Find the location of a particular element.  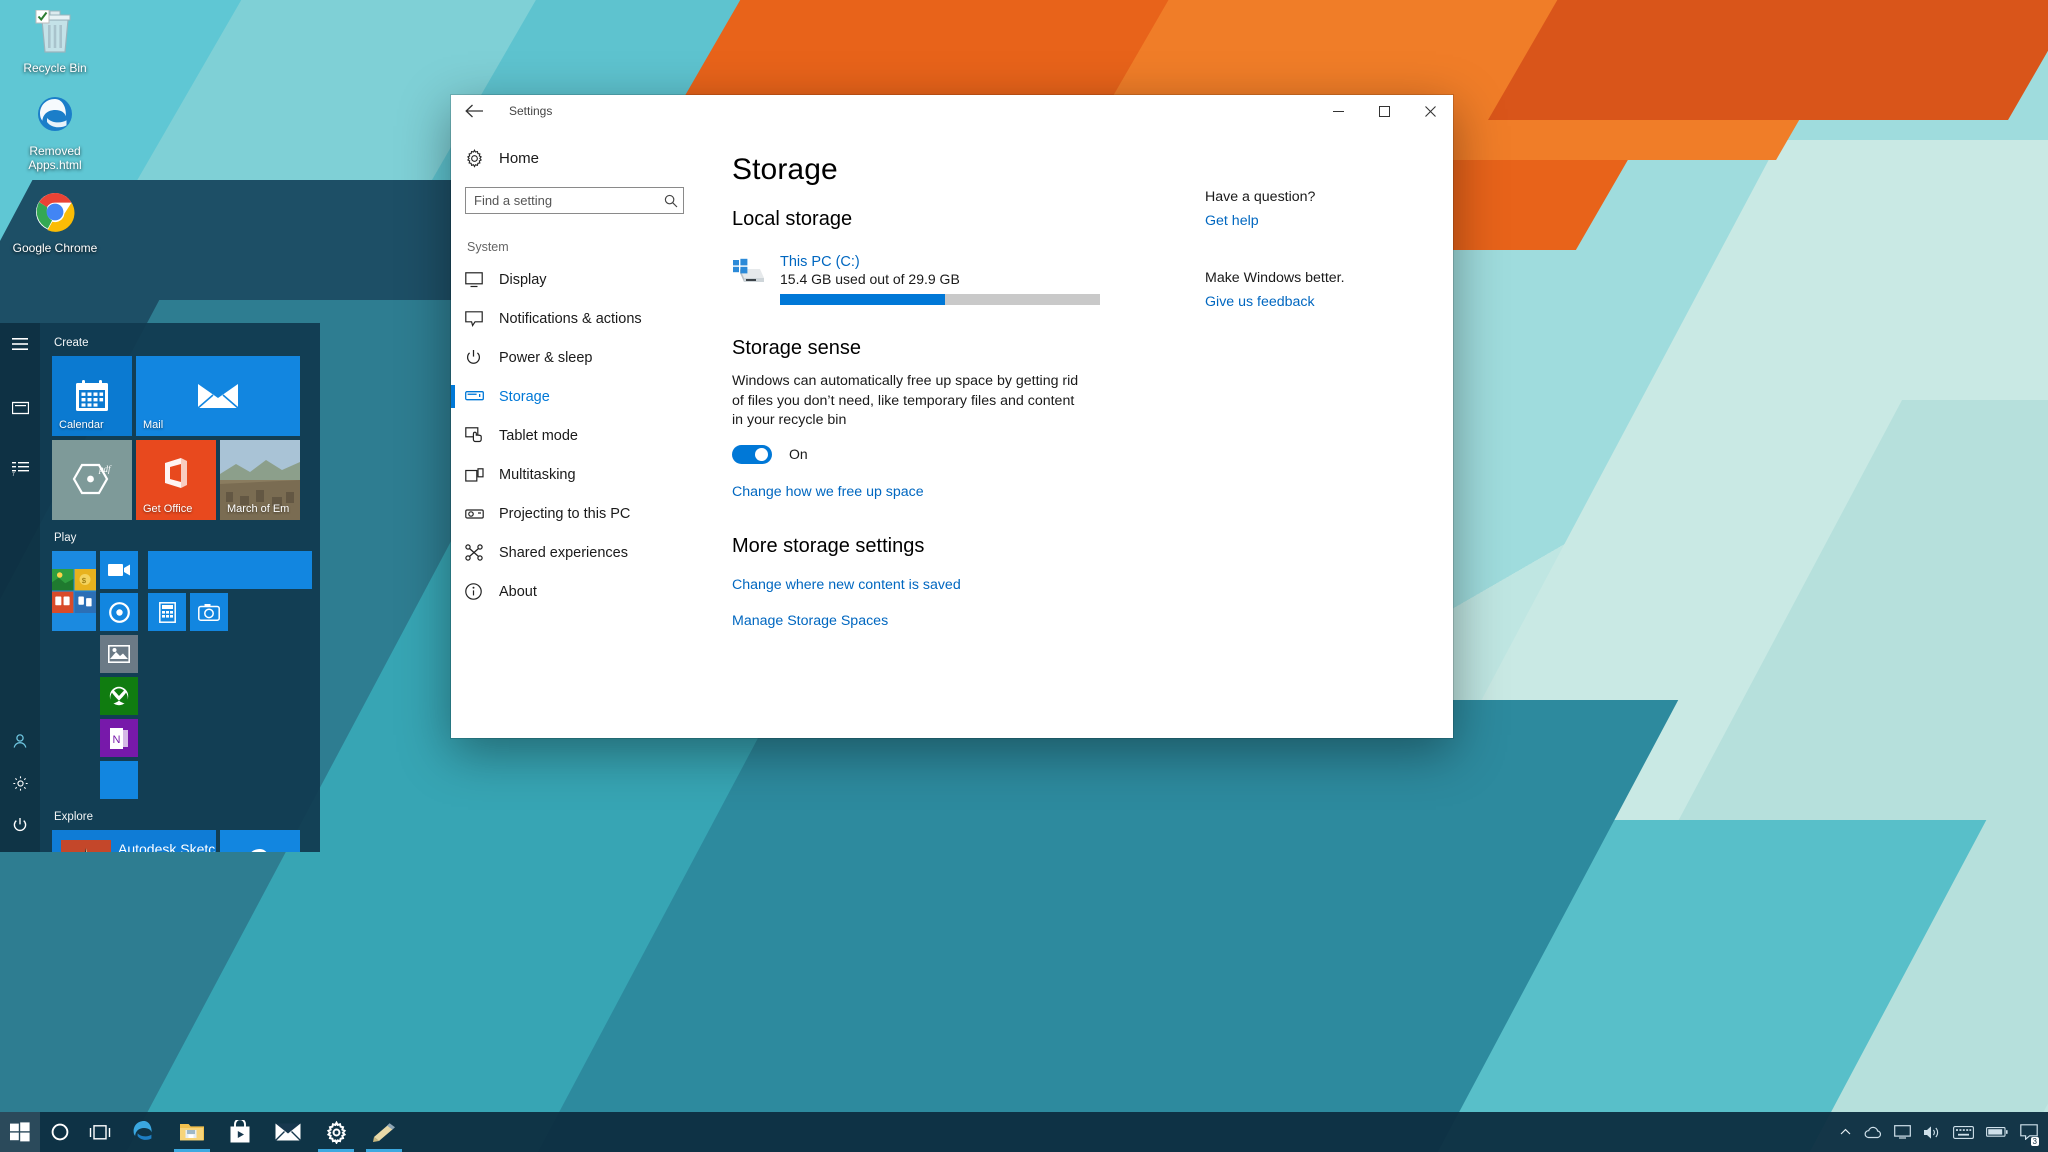

onenote-icon: N is located at coordinates (119, 738).